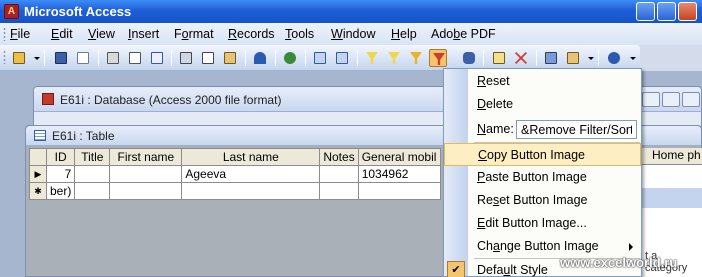 Image resolution: width=702 pixels, height=277 pixels. I want to click on sort-ascending-icon, so click(320, 58).